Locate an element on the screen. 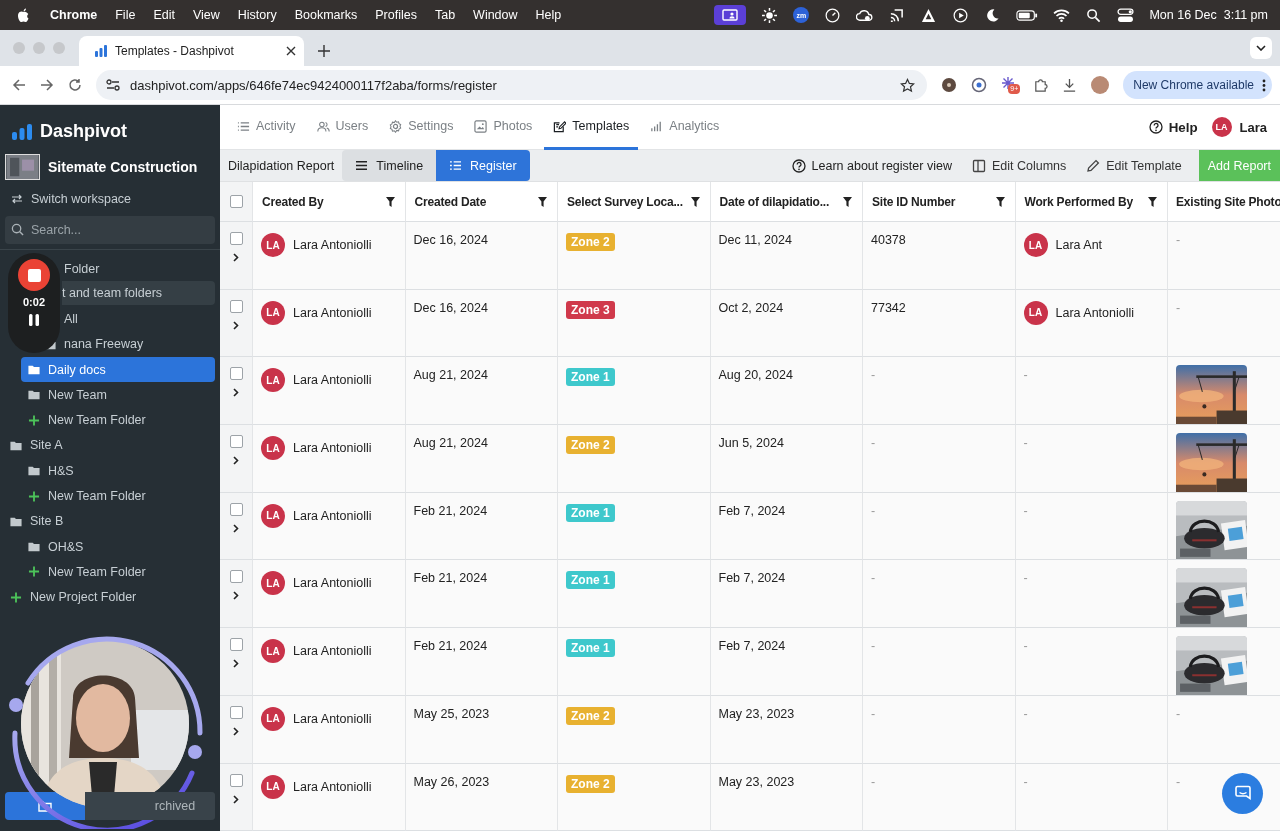 Image resolution: width=1280 pixels, height=831 pixels. cloud-icon is located at coordinates (865, 15).